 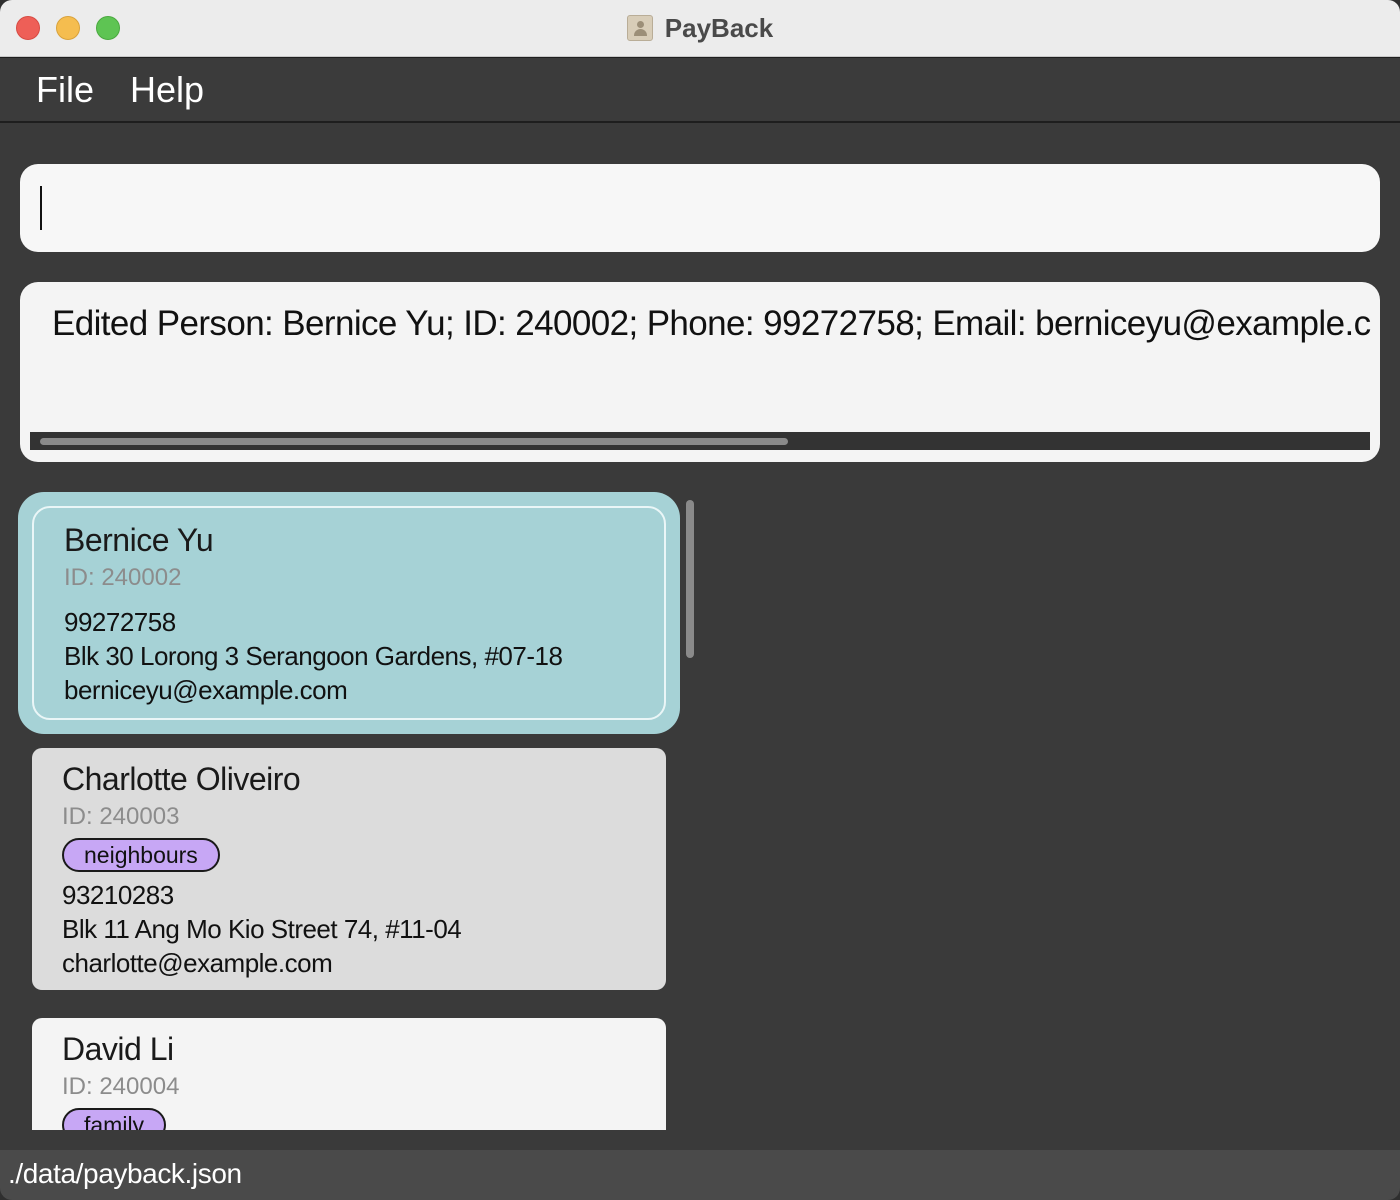 What do you see at coordinates (141, 855) in the screenshot?
I see `person-tag: neighbours` at bounding box center [141, 855].